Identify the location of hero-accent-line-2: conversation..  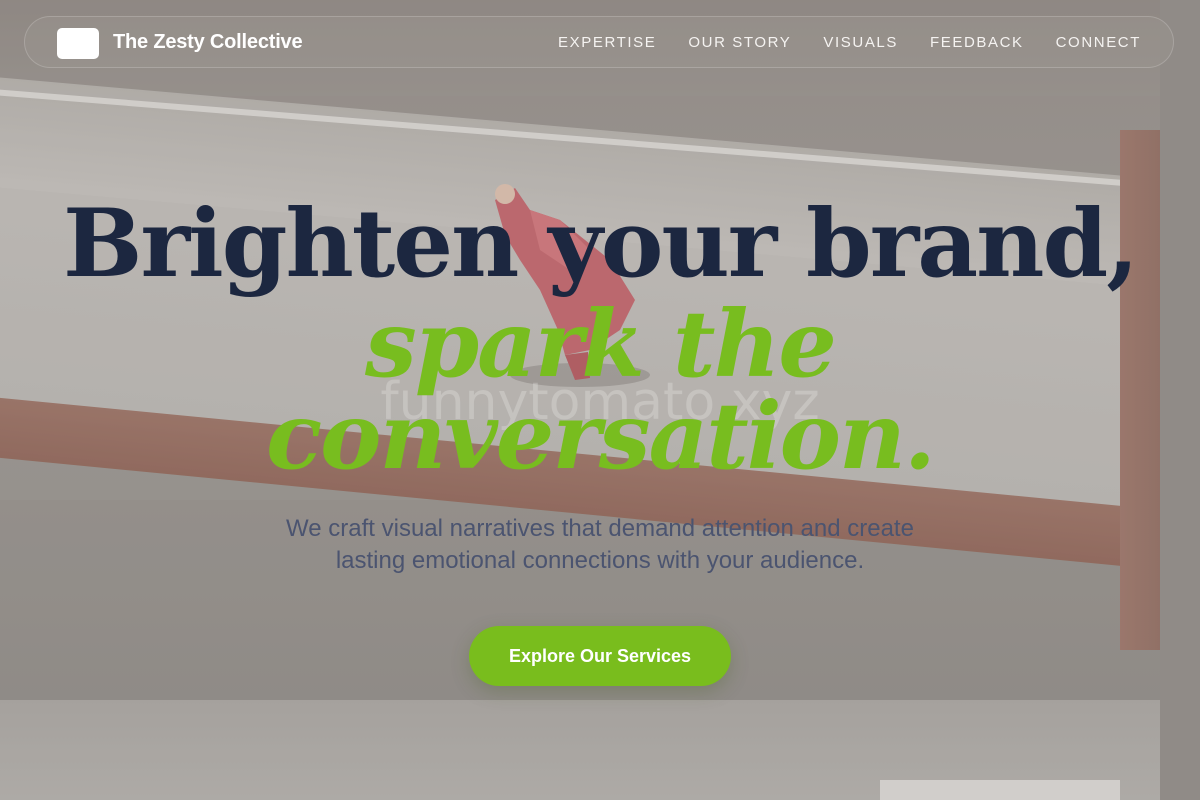
(601, 436).